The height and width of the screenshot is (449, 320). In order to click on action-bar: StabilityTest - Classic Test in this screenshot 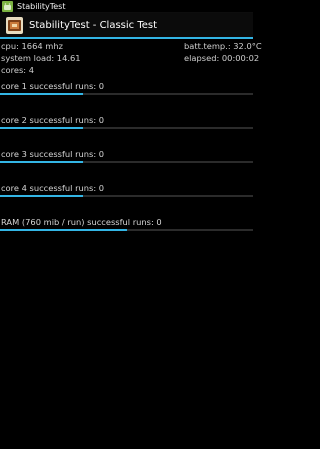, I will do `click(126, 25)`.